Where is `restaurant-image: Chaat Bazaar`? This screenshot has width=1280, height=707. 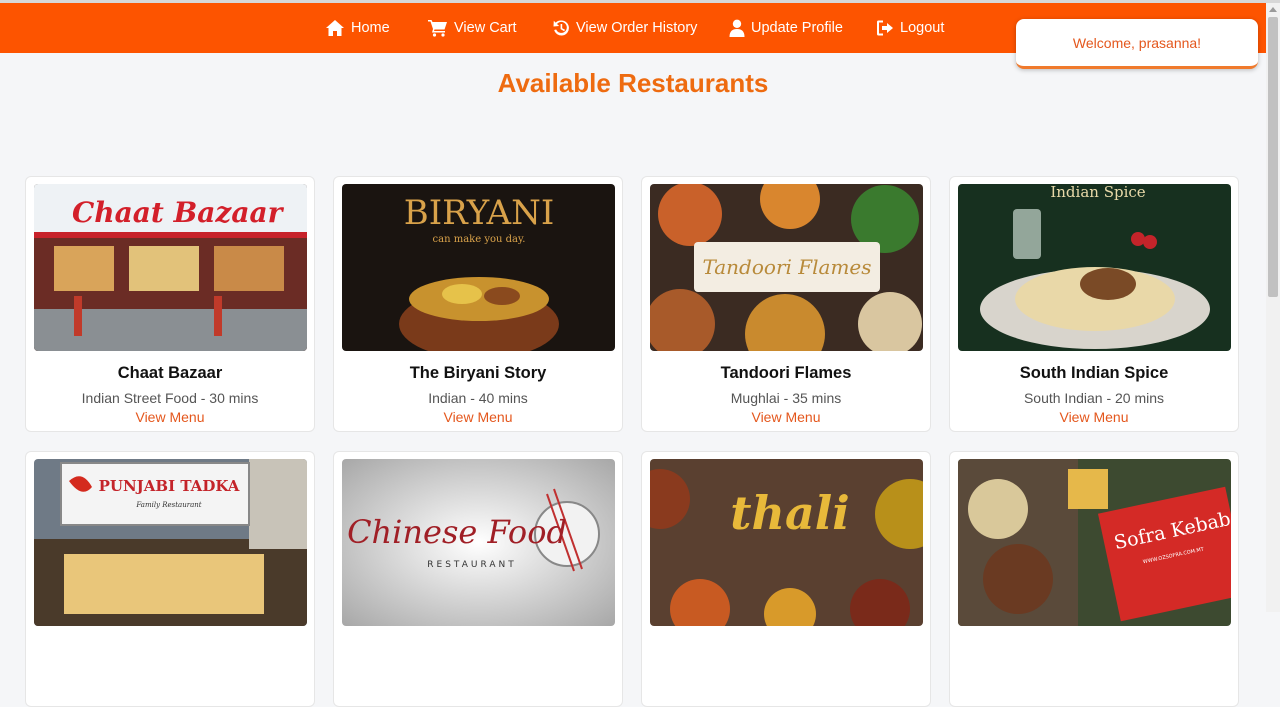 restaurant-image: Chaat Bazaar is located at coordinates (170, 267).